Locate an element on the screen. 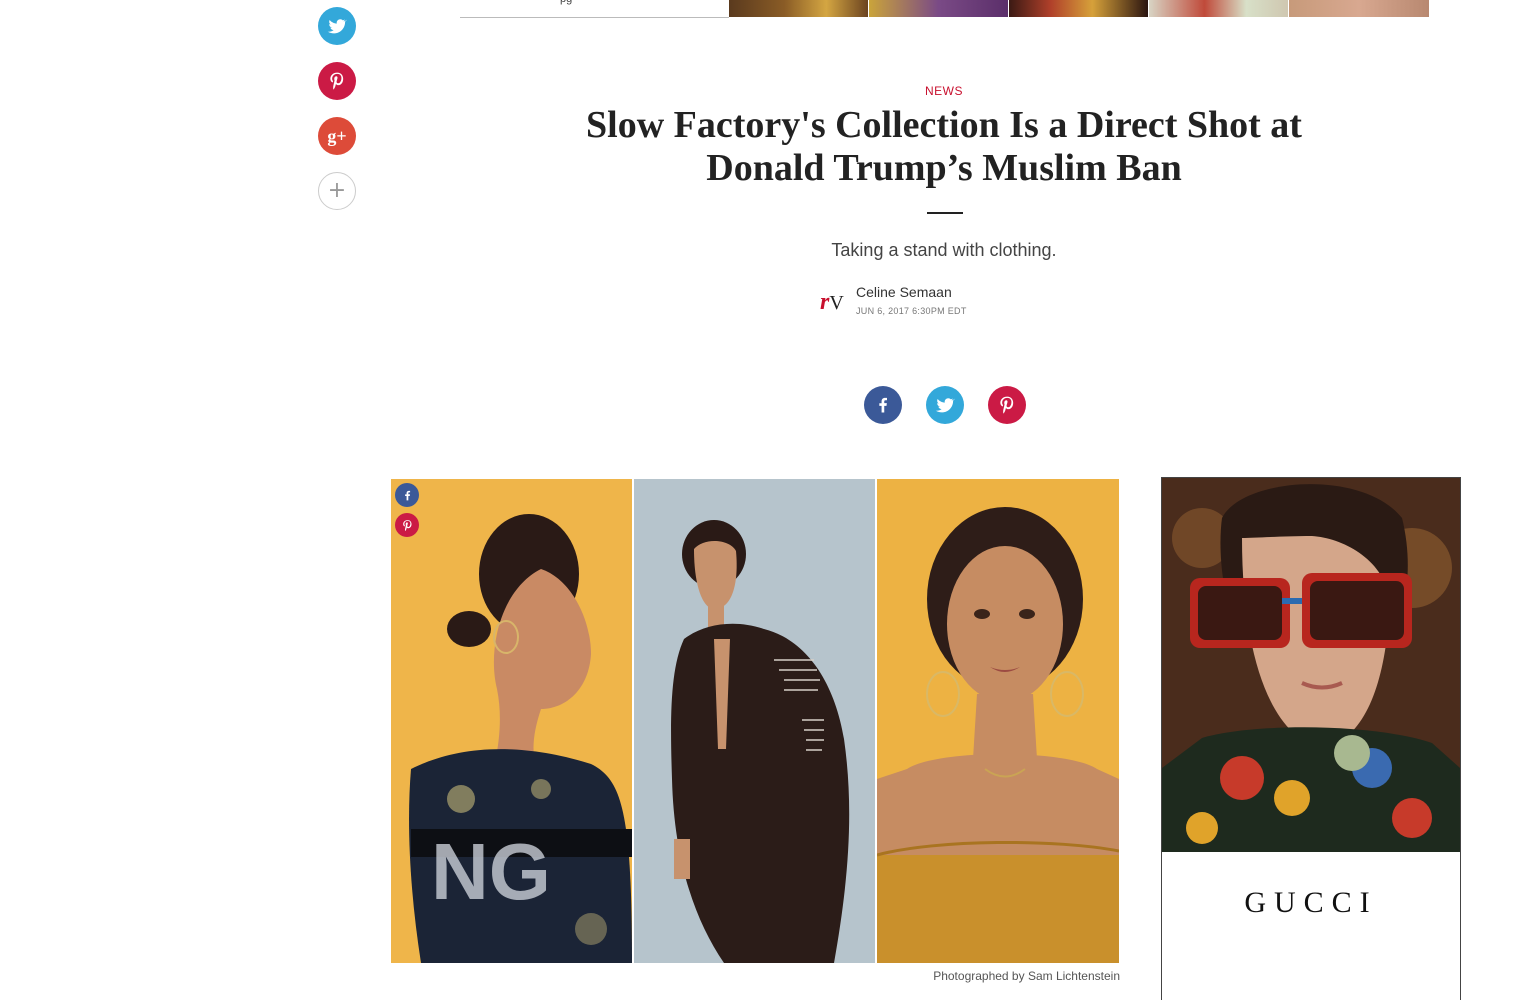 The width and height of the screenshot is (1540, 1000). model-profile-illustration: NG is located at coordinates (520, 738).